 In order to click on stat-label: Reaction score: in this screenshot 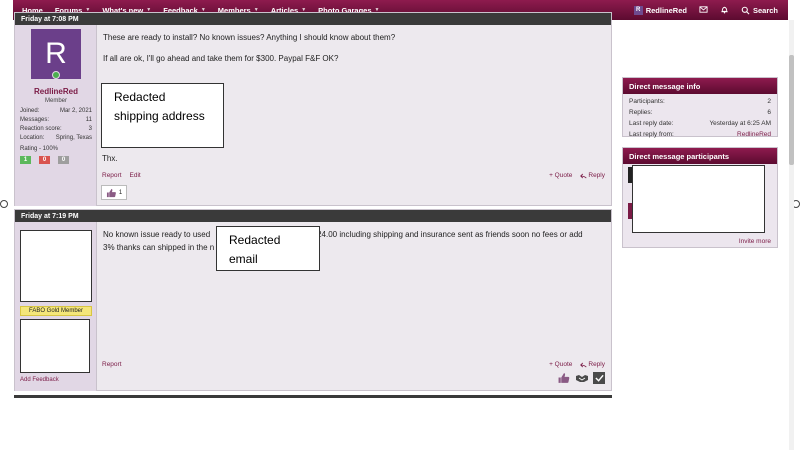, I will do `click(41, 129)`.